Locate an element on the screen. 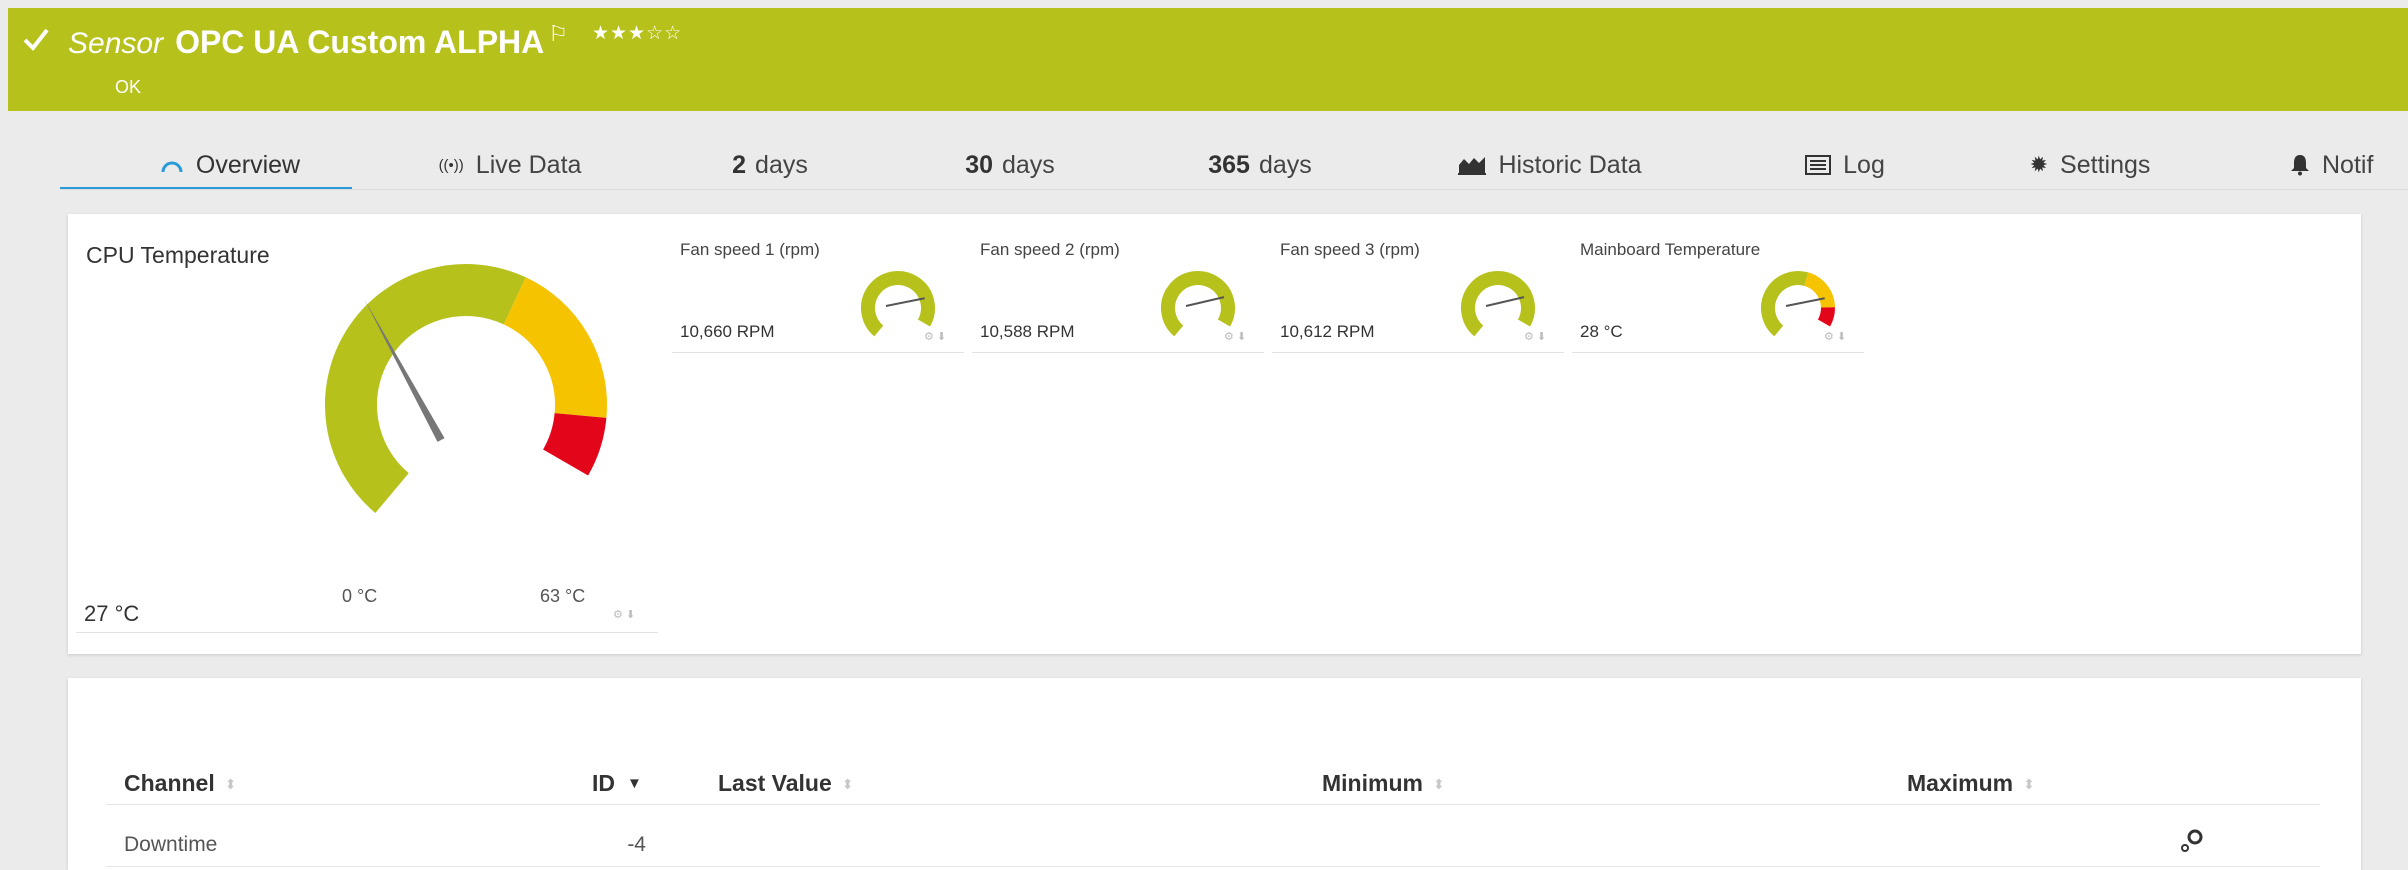 Image resolution: width=2408 pixels, height=870 pixels. mini-gauge-fan-speed-3: Fan speed 3 (rpm) 10,612 RPM ⚙⬇ is located at coordinates (1421, 295).